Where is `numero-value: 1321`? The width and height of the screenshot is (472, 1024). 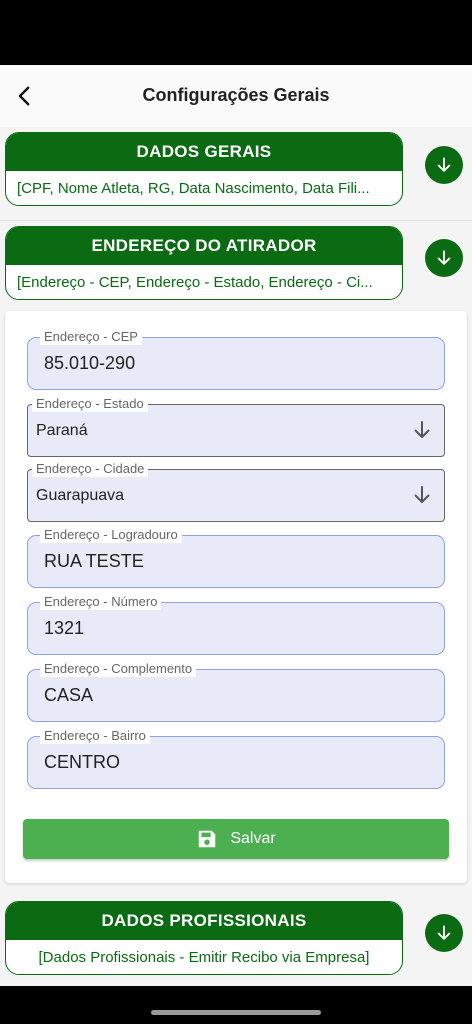
numero-value: 1321 is located at coordinates (64, 628).